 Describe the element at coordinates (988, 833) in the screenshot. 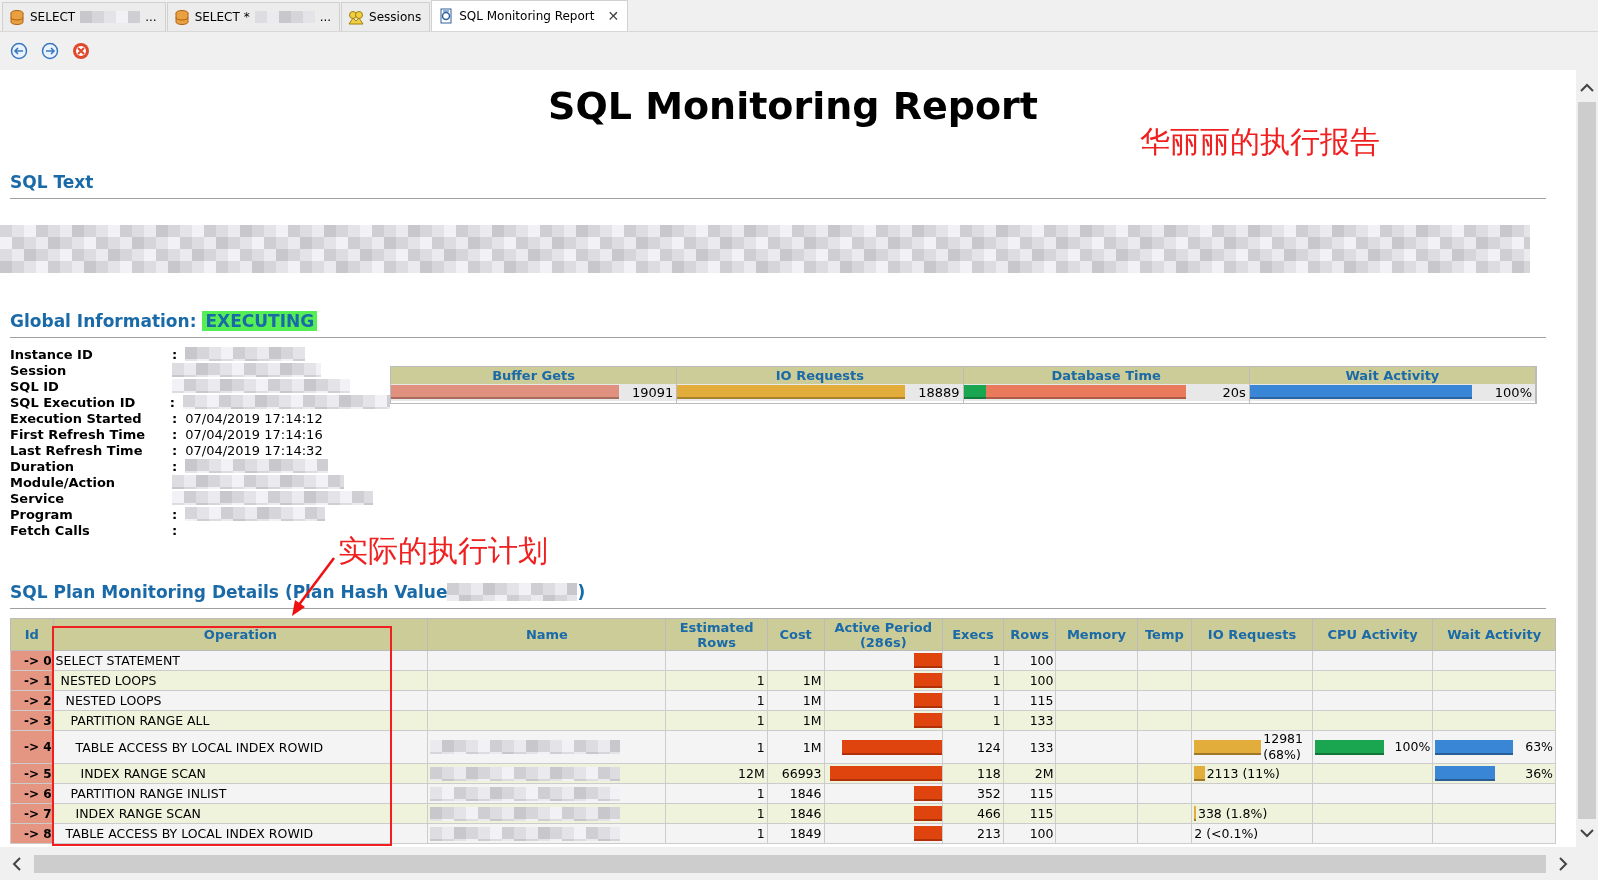

I see `table-cell: 213` at that location.